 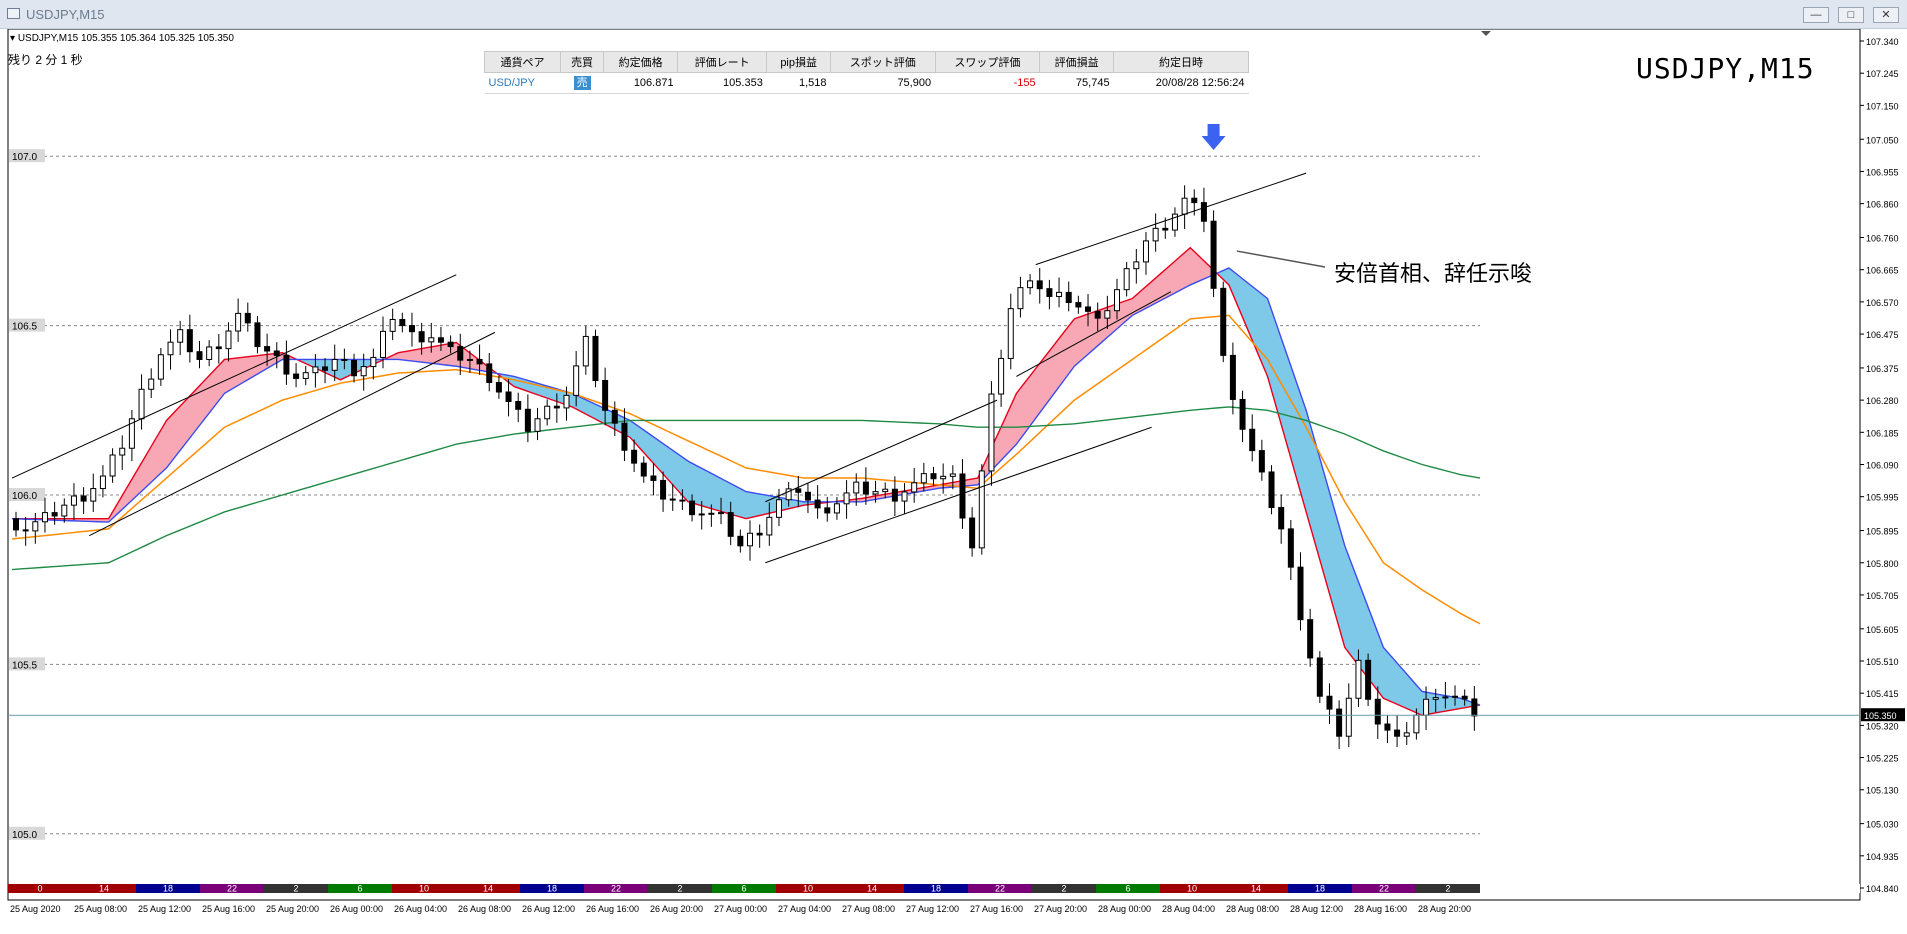 What do you see at coordinates (1076, 83) in the screenshot?
I see `cell-pnl: 75,745` at bounding box center [1076, 83].